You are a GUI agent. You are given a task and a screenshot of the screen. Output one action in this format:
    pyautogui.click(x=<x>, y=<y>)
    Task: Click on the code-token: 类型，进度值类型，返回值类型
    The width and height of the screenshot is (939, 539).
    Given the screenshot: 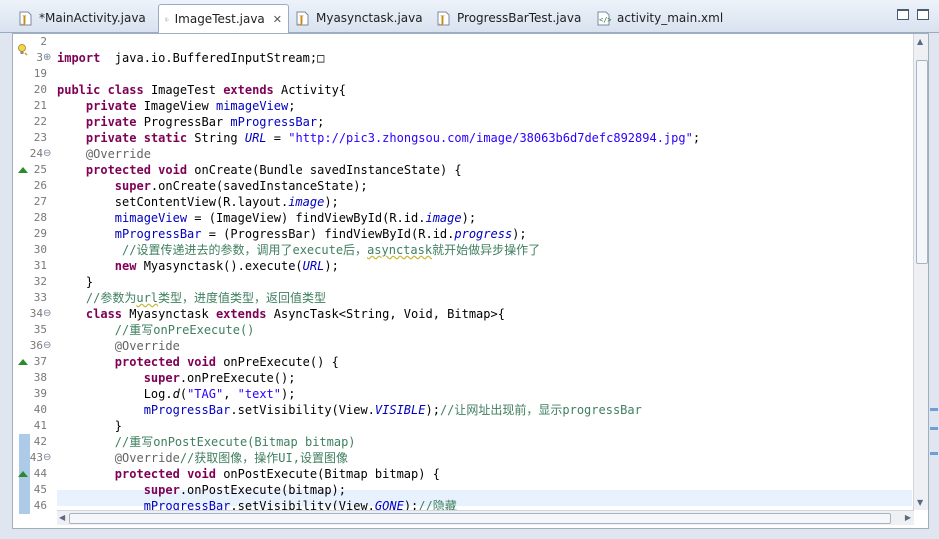 What is the action you would take?
    pyautogui.click(x=242, y=298)
    